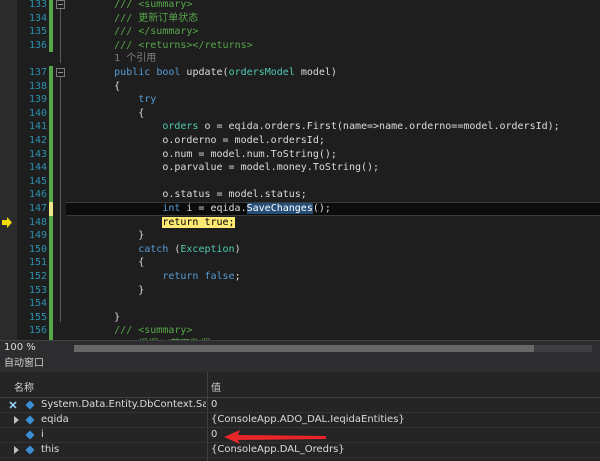 Image resolution: width=600 pixels, height=461 pixels. Describe the element at coordinates (55, 419) in the screenshot. I see `row-name: eqida` at that location.